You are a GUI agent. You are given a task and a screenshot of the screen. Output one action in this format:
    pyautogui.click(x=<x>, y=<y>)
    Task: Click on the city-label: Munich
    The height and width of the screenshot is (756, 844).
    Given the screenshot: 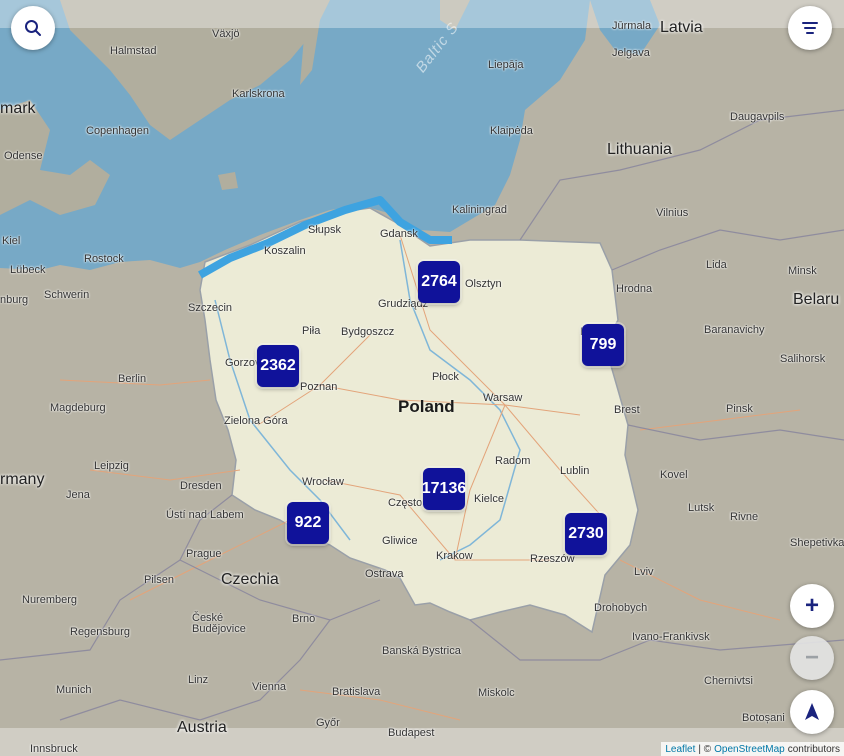 What is the action you would take?
    pyautogui.click(x=74, y=690)
    